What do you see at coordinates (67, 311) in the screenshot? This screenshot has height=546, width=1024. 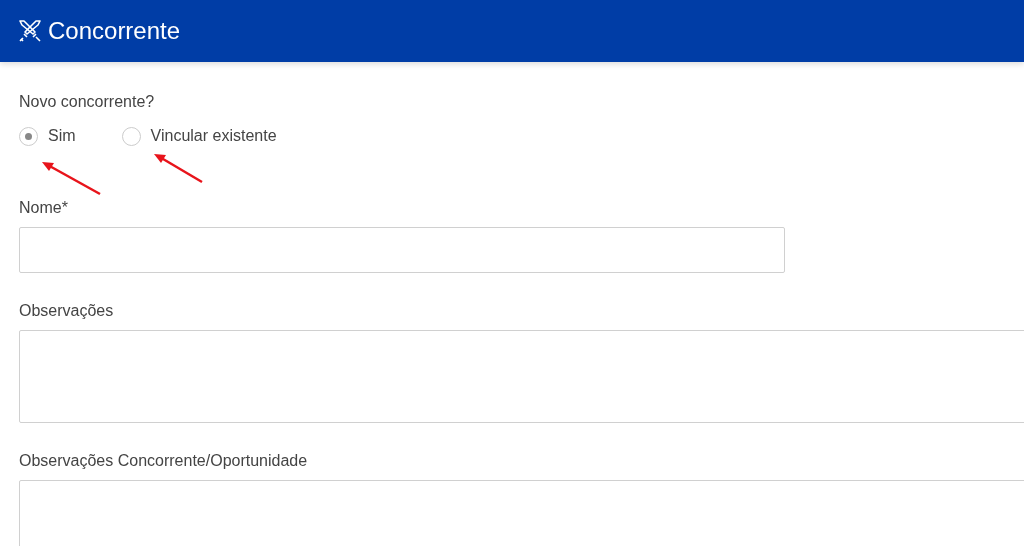 I see `field-label: Observações` at bounding box center [67, 311].